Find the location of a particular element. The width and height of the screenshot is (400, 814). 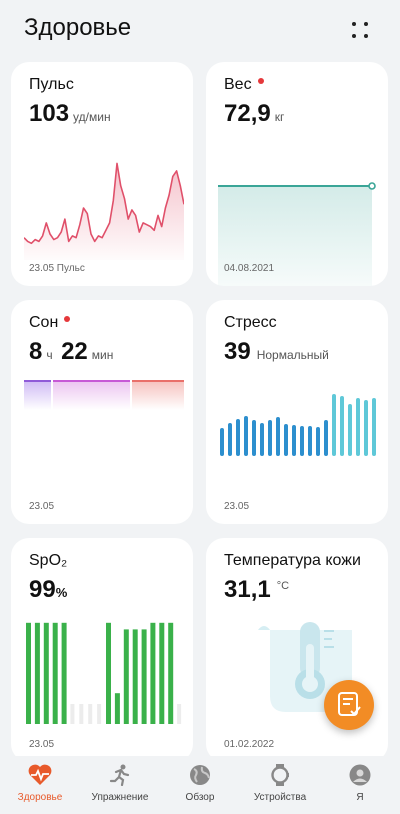

stress-chart is located at coordinates (298, 425).